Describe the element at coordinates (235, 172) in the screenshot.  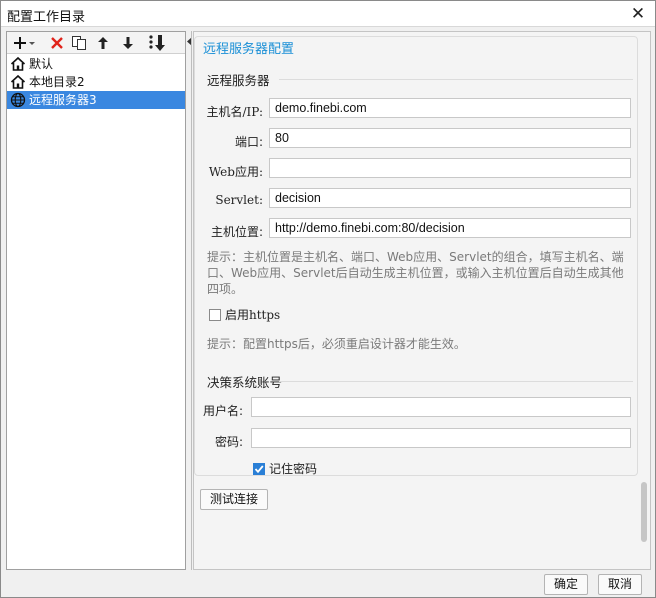
I see `webapp-label: Web应用:` at that location.